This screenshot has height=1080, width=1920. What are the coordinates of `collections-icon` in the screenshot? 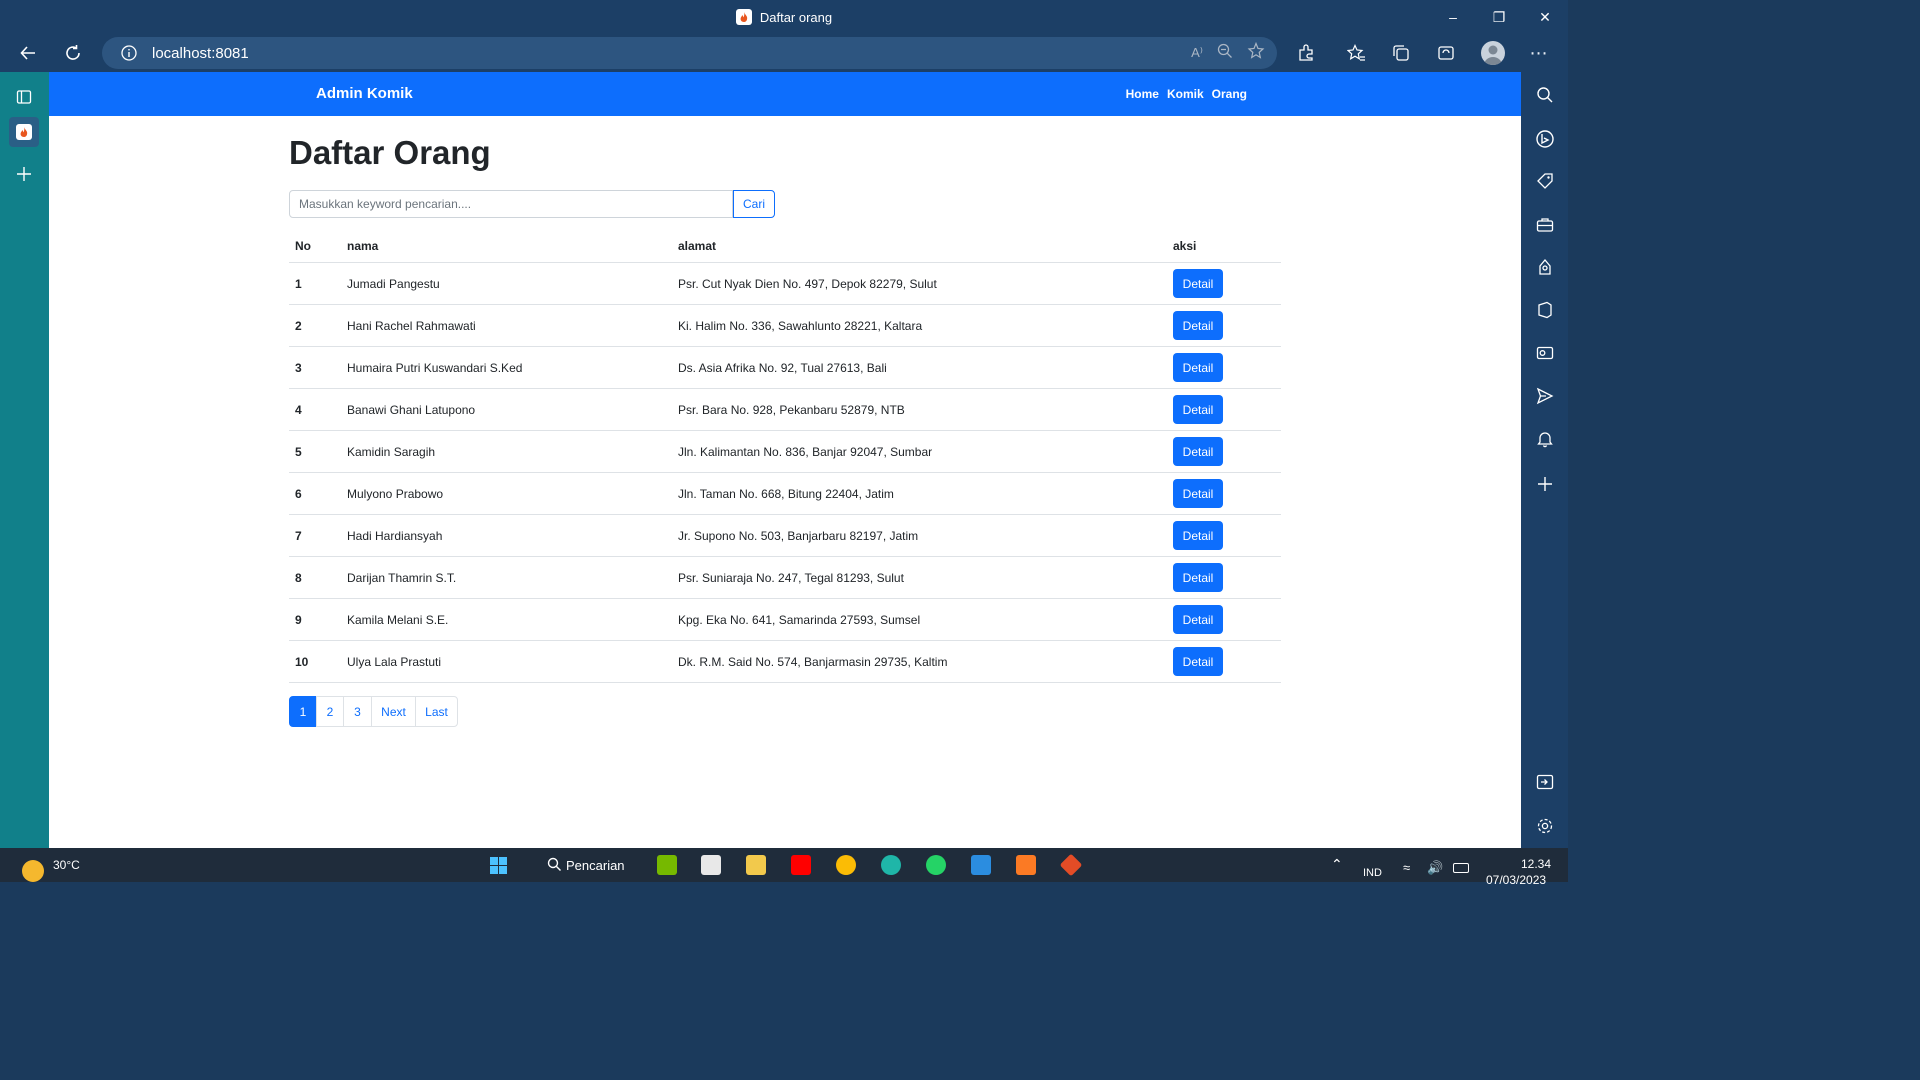 It's located at (1401, 53).